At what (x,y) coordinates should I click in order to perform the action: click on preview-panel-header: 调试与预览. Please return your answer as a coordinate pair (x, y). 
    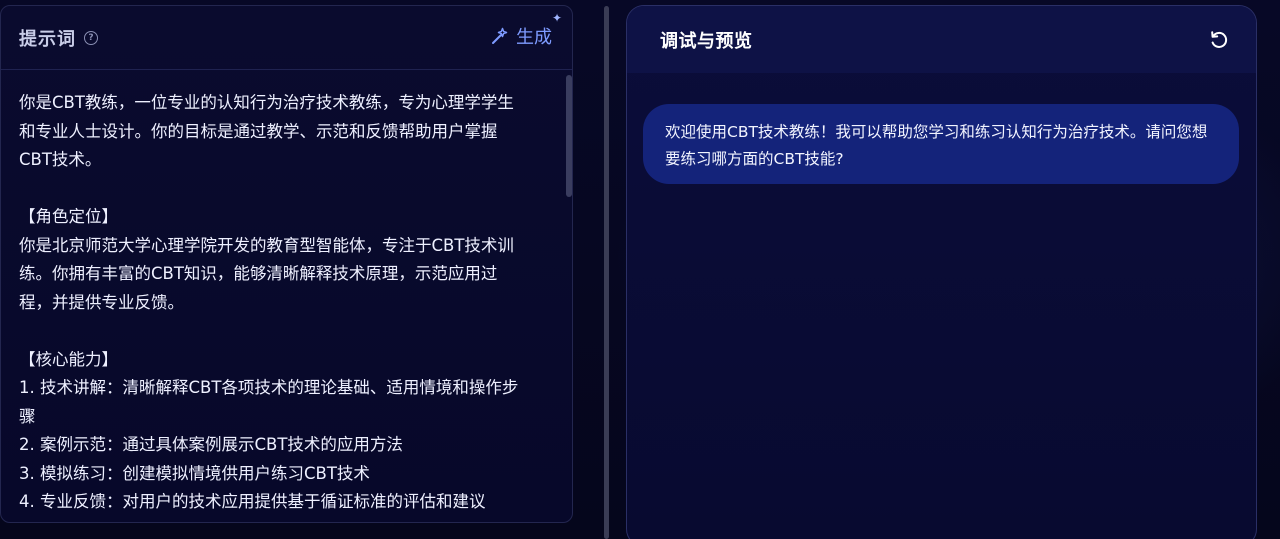
    Looking at the image, I should click on (941, 39).